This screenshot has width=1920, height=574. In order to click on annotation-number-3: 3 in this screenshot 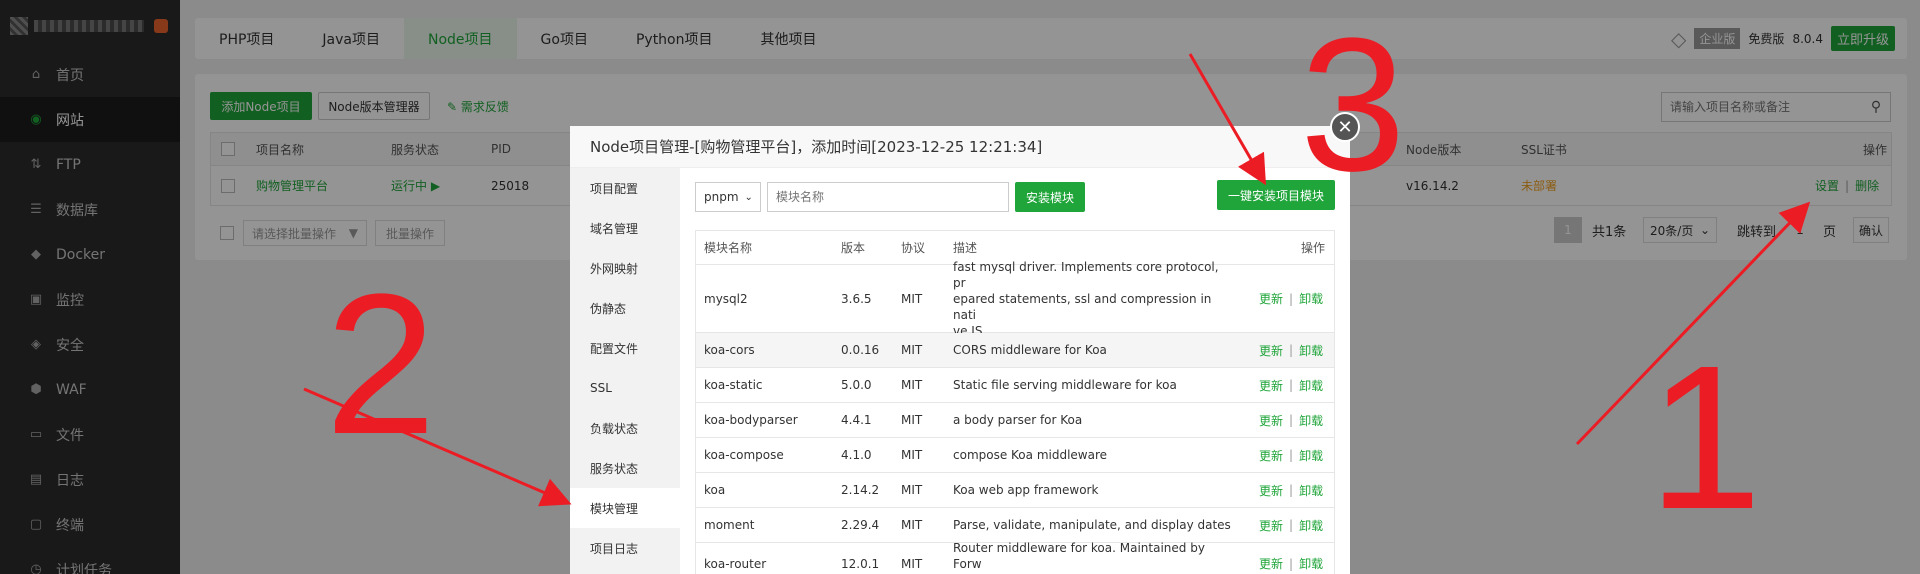, I will do `click(1353, 105)`.